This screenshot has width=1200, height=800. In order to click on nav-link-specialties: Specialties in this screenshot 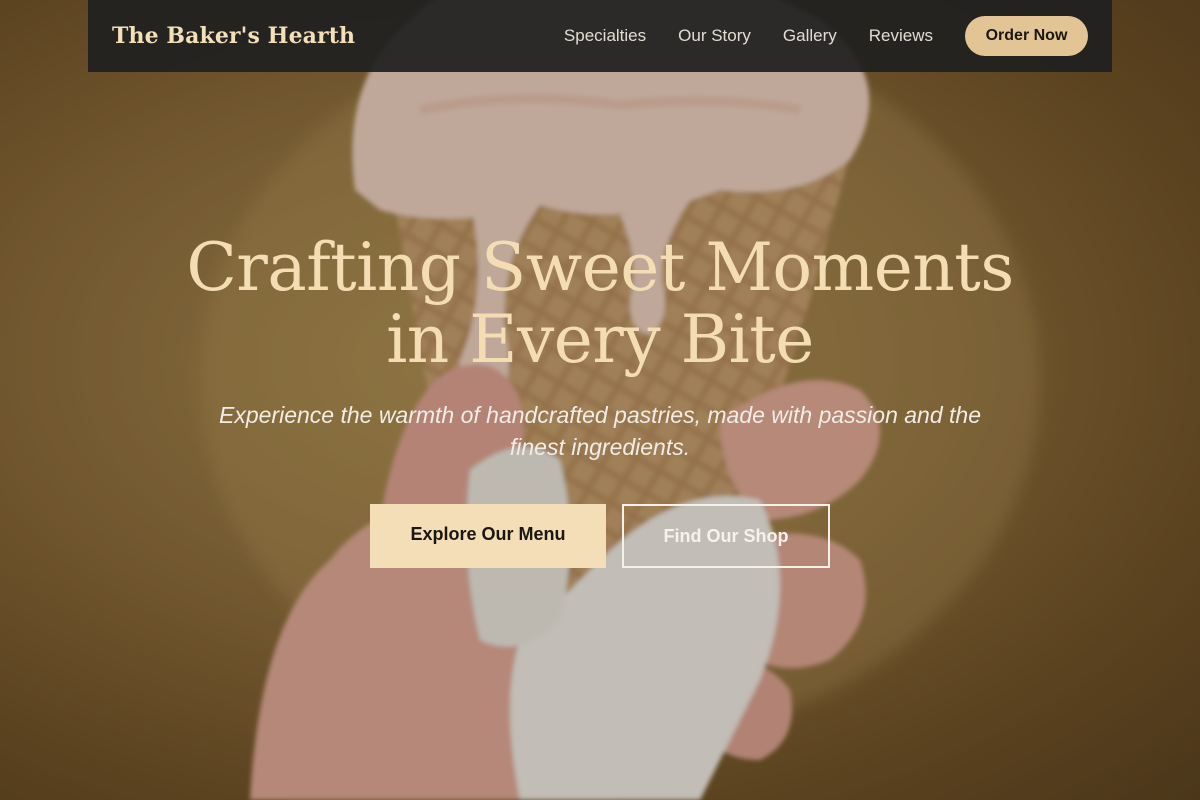, I will do `click(605, 36)`.